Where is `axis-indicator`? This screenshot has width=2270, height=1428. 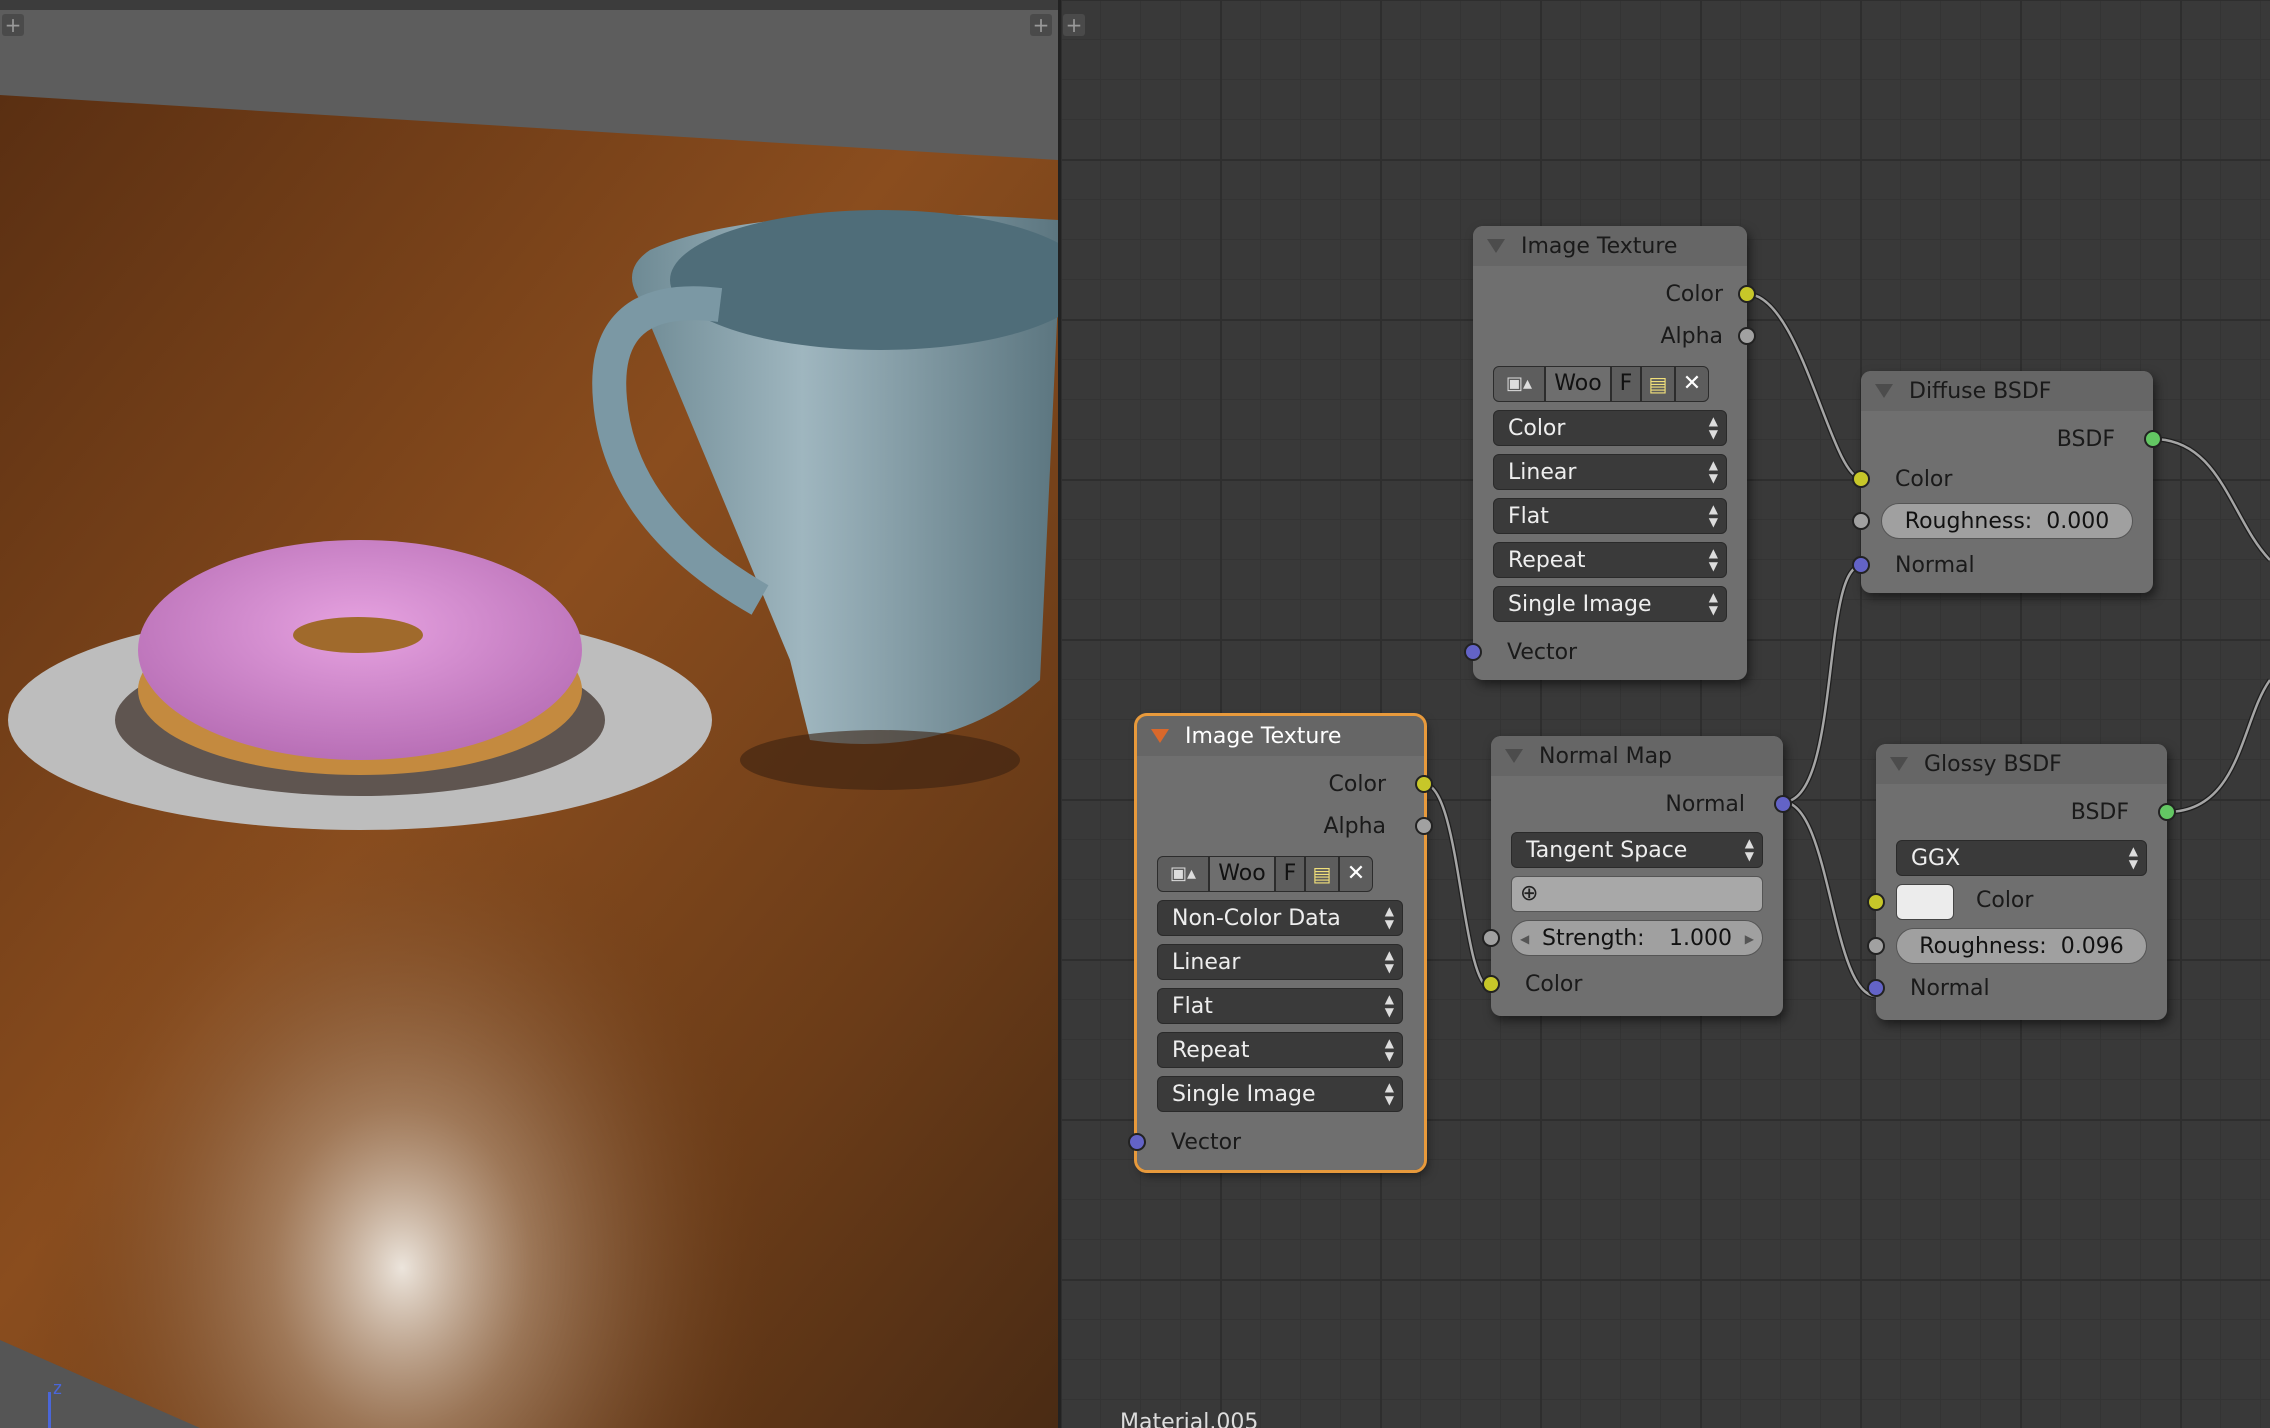
axis-indicator is located at coordinates (49, 1410).